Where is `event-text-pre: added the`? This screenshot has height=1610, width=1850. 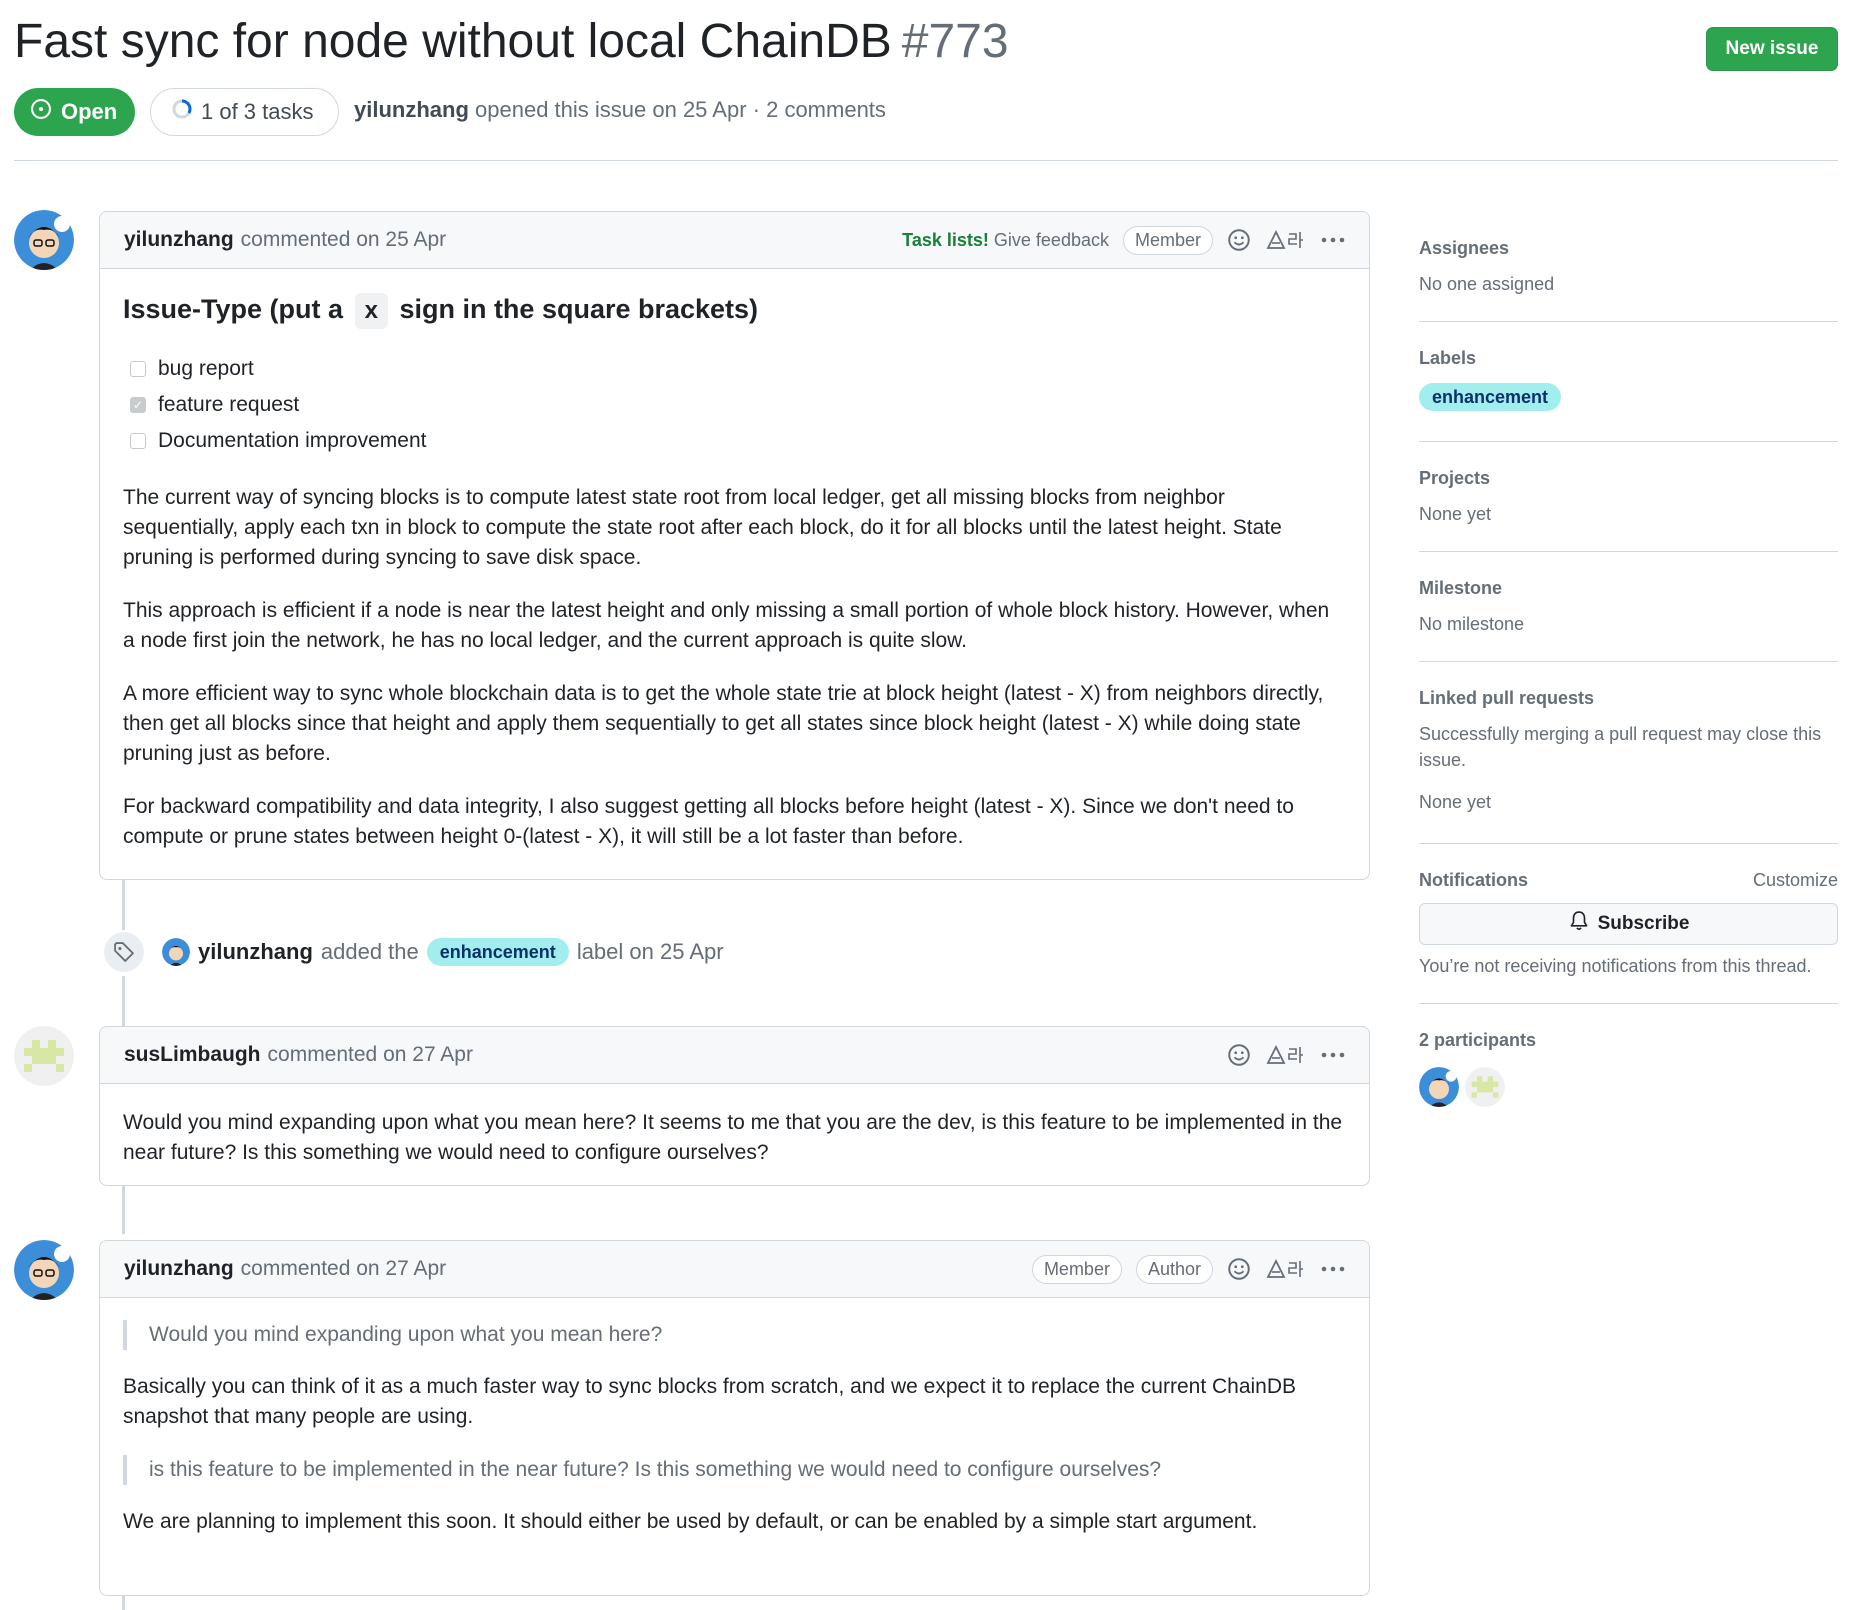
event-text-pre: added the is located at coordinates (369, 951).